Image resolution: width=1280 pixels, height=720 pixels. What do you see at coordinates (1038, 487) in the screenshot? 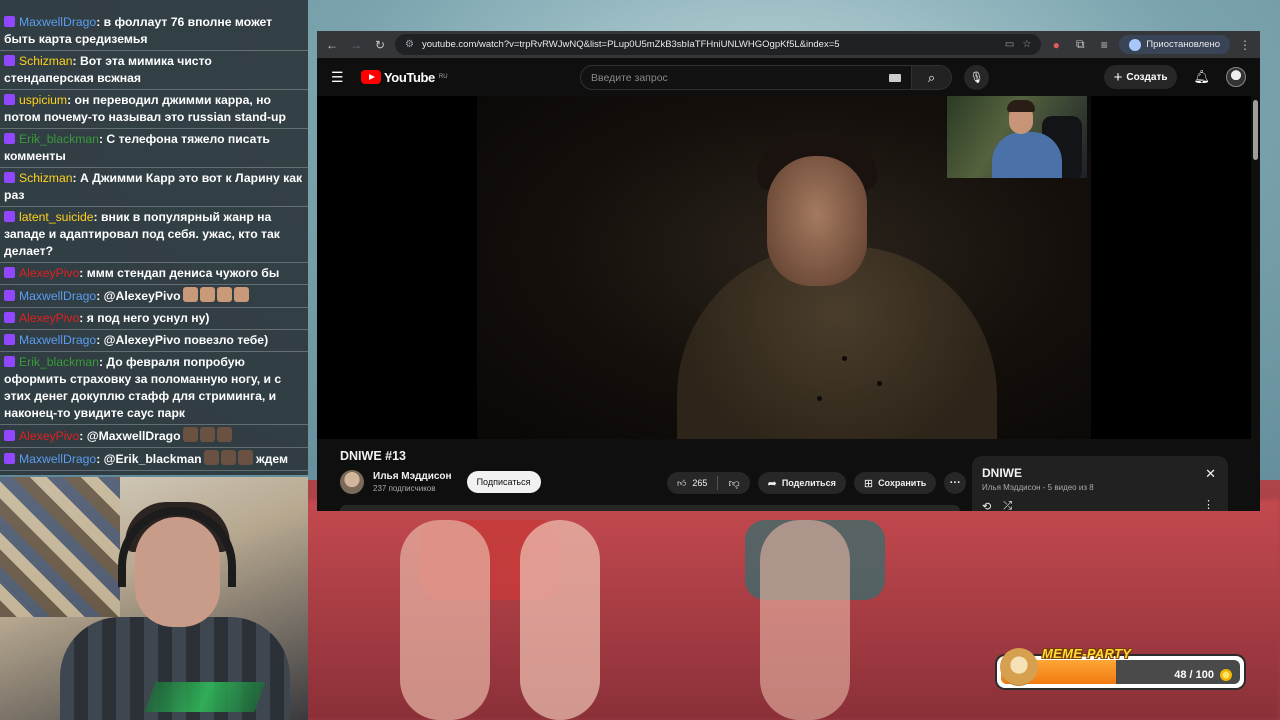
I see `playlist-meta: Илья Мэддисон - 5 видео из 8` at bounding box center [1038, 487].